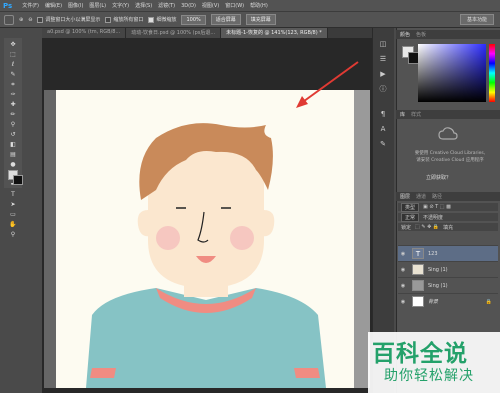 The width and height of the screenshot is (500, 393). I want to click on menu-file: 文件(F), so click(30, 5).